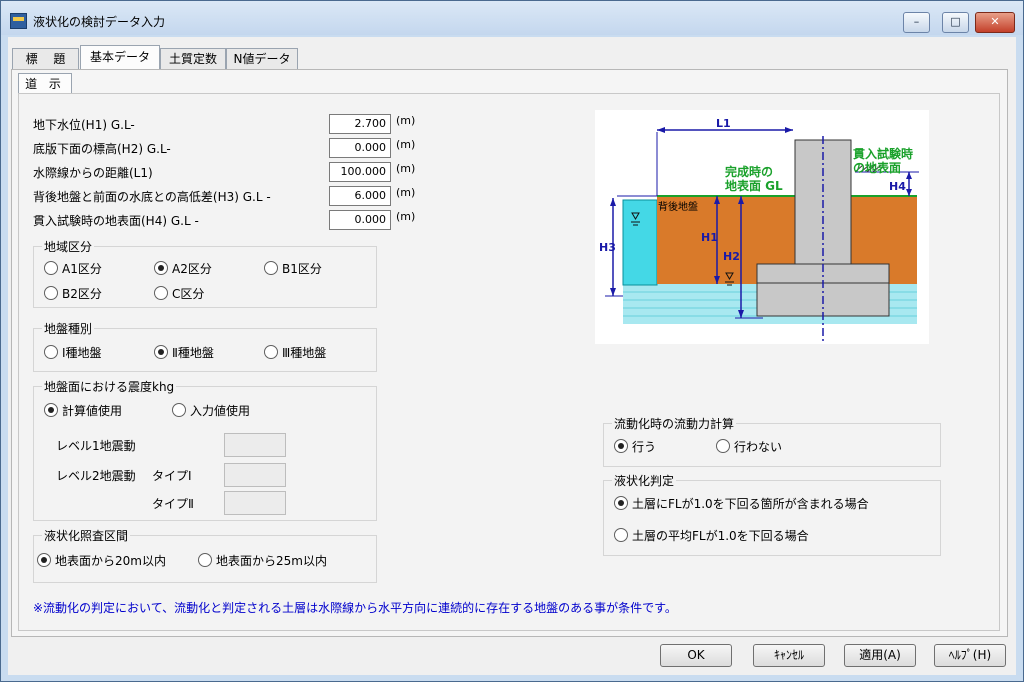  Describe the element at coordinates (82, 294) in the screenshot. I see `region-b2-label: B2区分` at that location.